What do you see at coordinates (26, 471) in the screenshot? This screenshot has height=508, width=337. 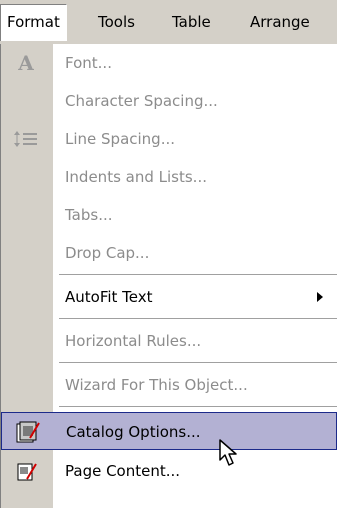 I see `page-content-icon` at bounding box center [26, 471].